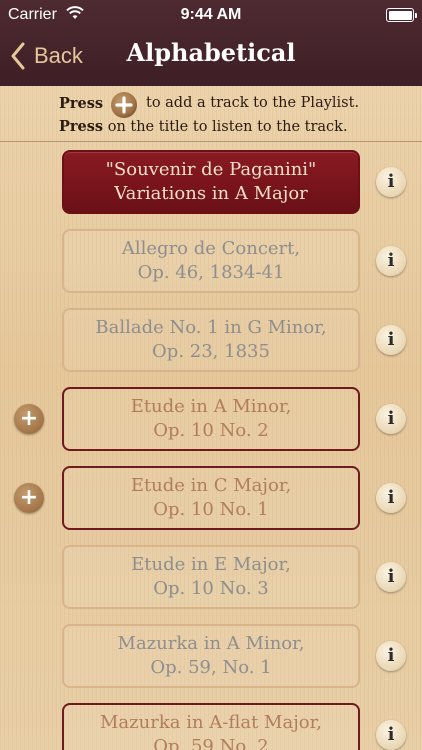 The image size is (422, 750). I want to click on track-title-button: Etude in E Major, Op. 10 No. 3, so click(211, 577).